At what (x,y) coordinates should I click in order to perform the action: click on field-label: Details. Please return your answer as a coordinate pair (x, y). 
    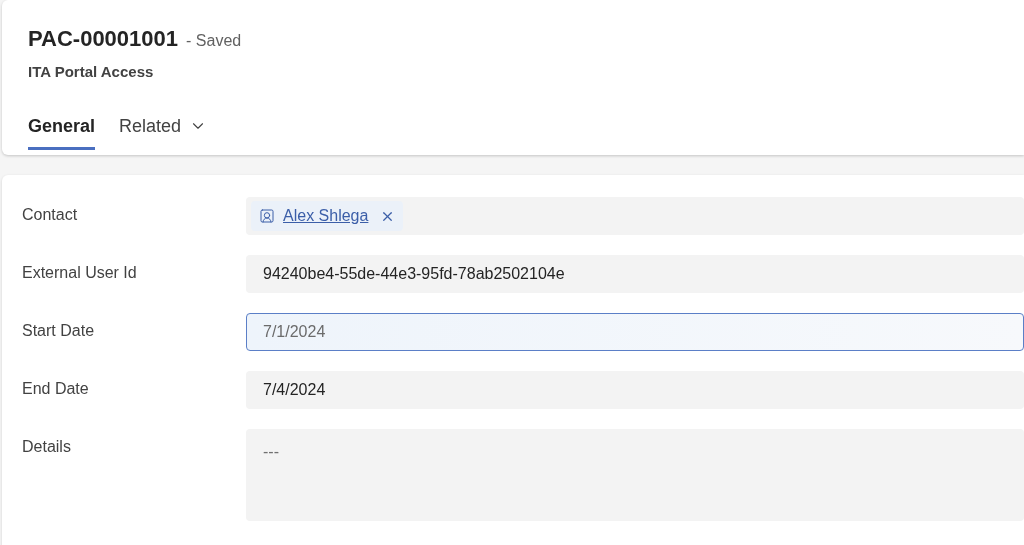
    Looking at the image, I should click on (46, 447).